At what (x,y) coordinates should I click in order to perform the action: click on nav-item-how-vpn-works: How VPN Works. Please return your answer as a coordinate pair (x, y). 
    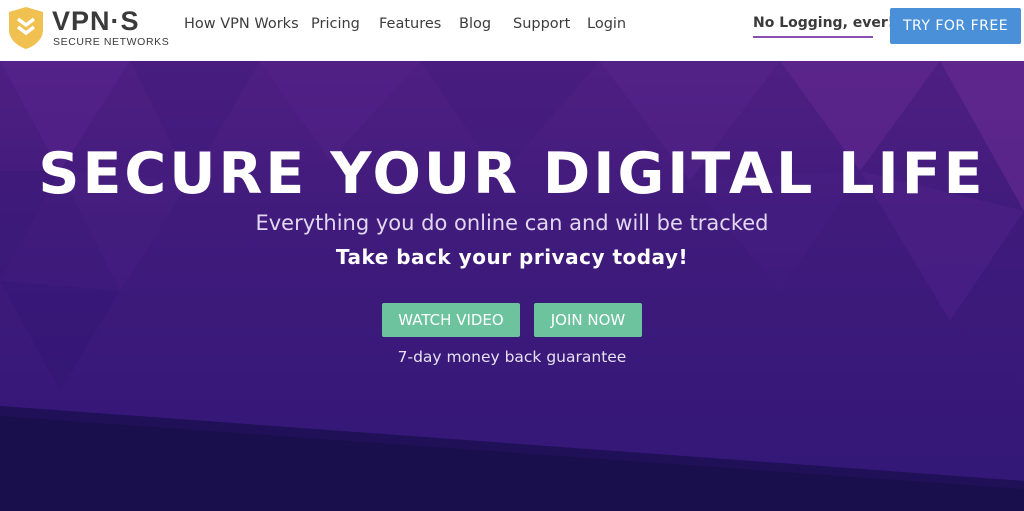
    Looking at the image, I should click on (241, 24).